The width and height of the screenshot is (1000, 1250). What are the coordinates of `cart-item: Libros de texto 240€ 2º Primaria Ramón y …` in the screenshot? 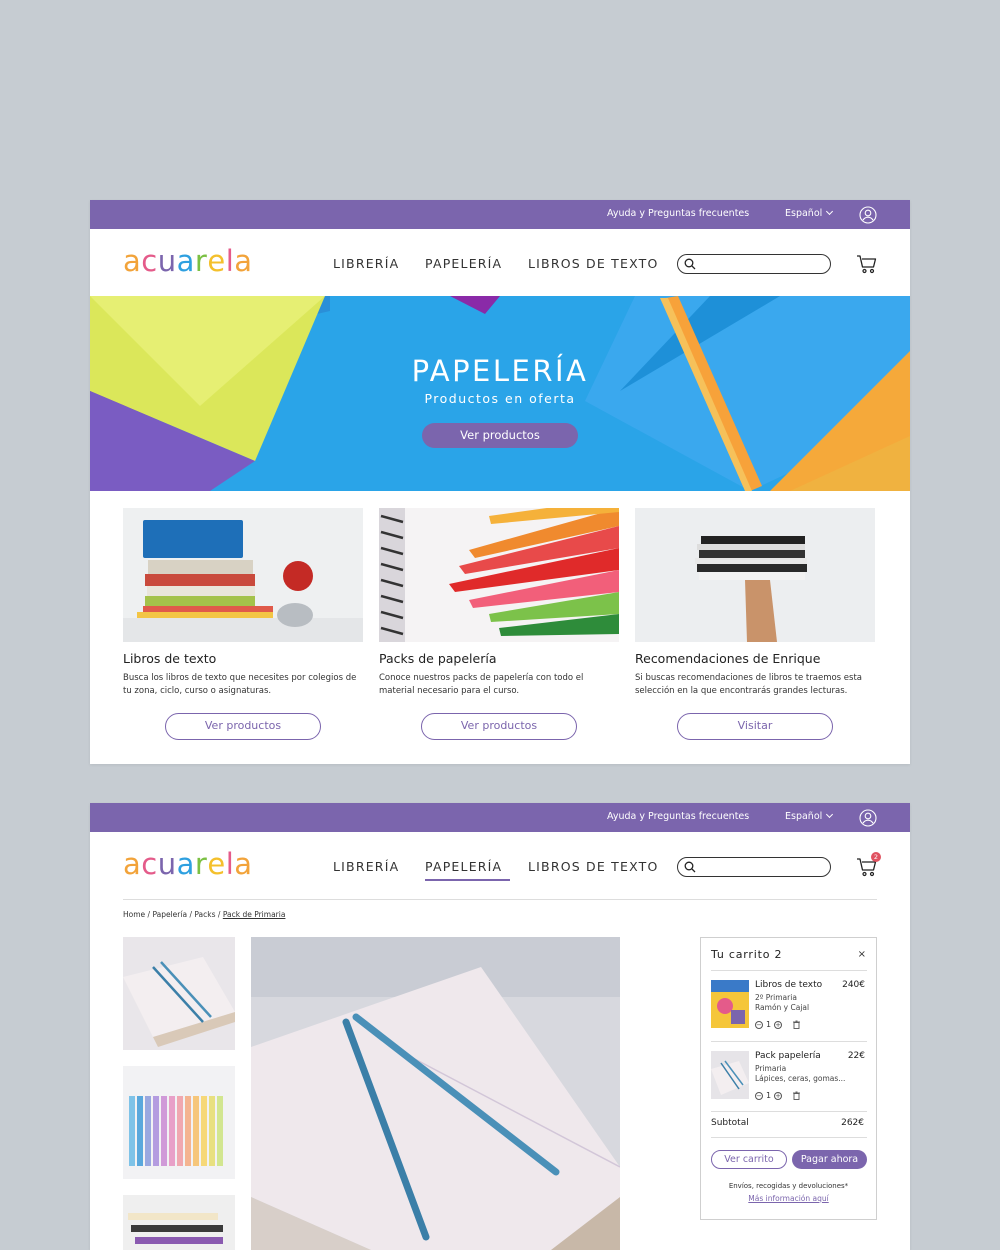 It's located at (789, 1007).